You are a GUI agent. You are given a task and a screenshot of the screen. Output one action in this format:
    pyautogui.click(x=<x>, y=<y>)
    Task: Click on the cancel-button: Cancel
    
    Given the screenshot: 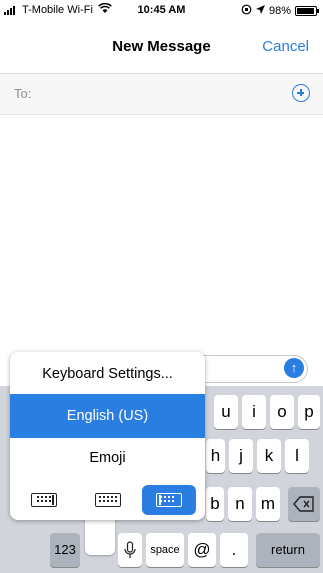 What is the action you would take?
    pyautogui.click(x=285, y=46)
    